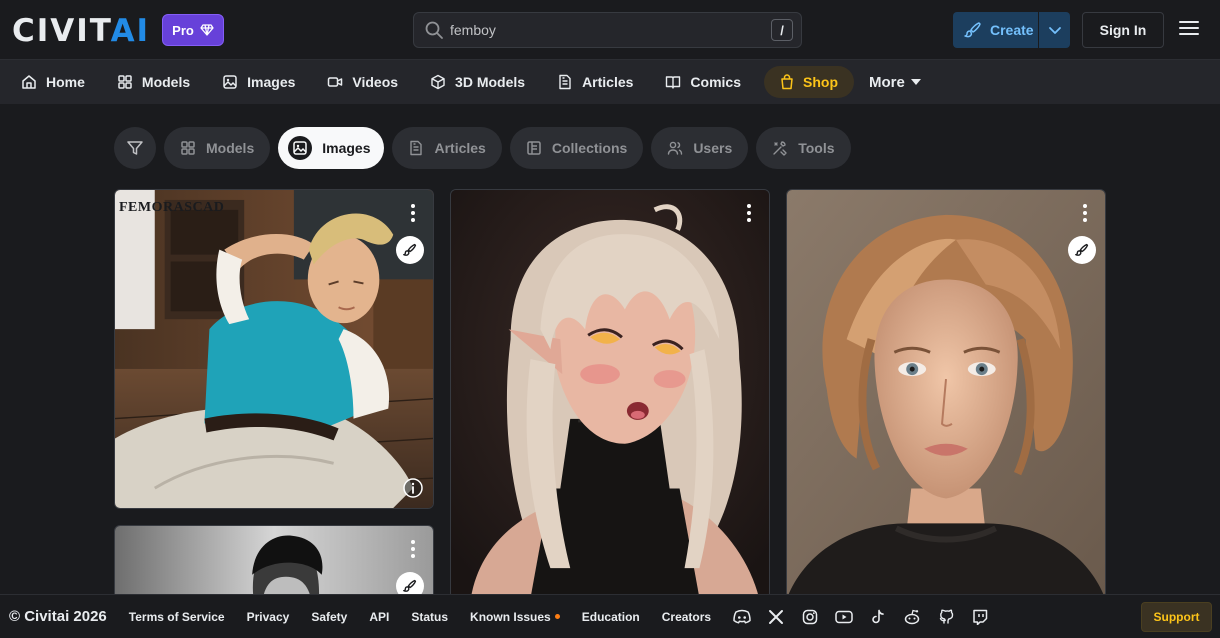 The height and width of the screenshot is (638, 1220). Describe the element at coordinates (61, 31) in the screenshot. I see `logo-main: CIVIT` at that location.